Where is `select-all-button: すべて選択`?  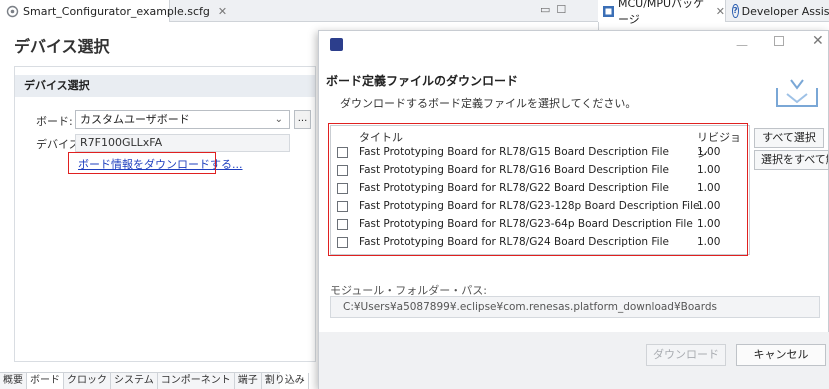
select-all-button: すべて選択 is located at coordinates (789, 138).